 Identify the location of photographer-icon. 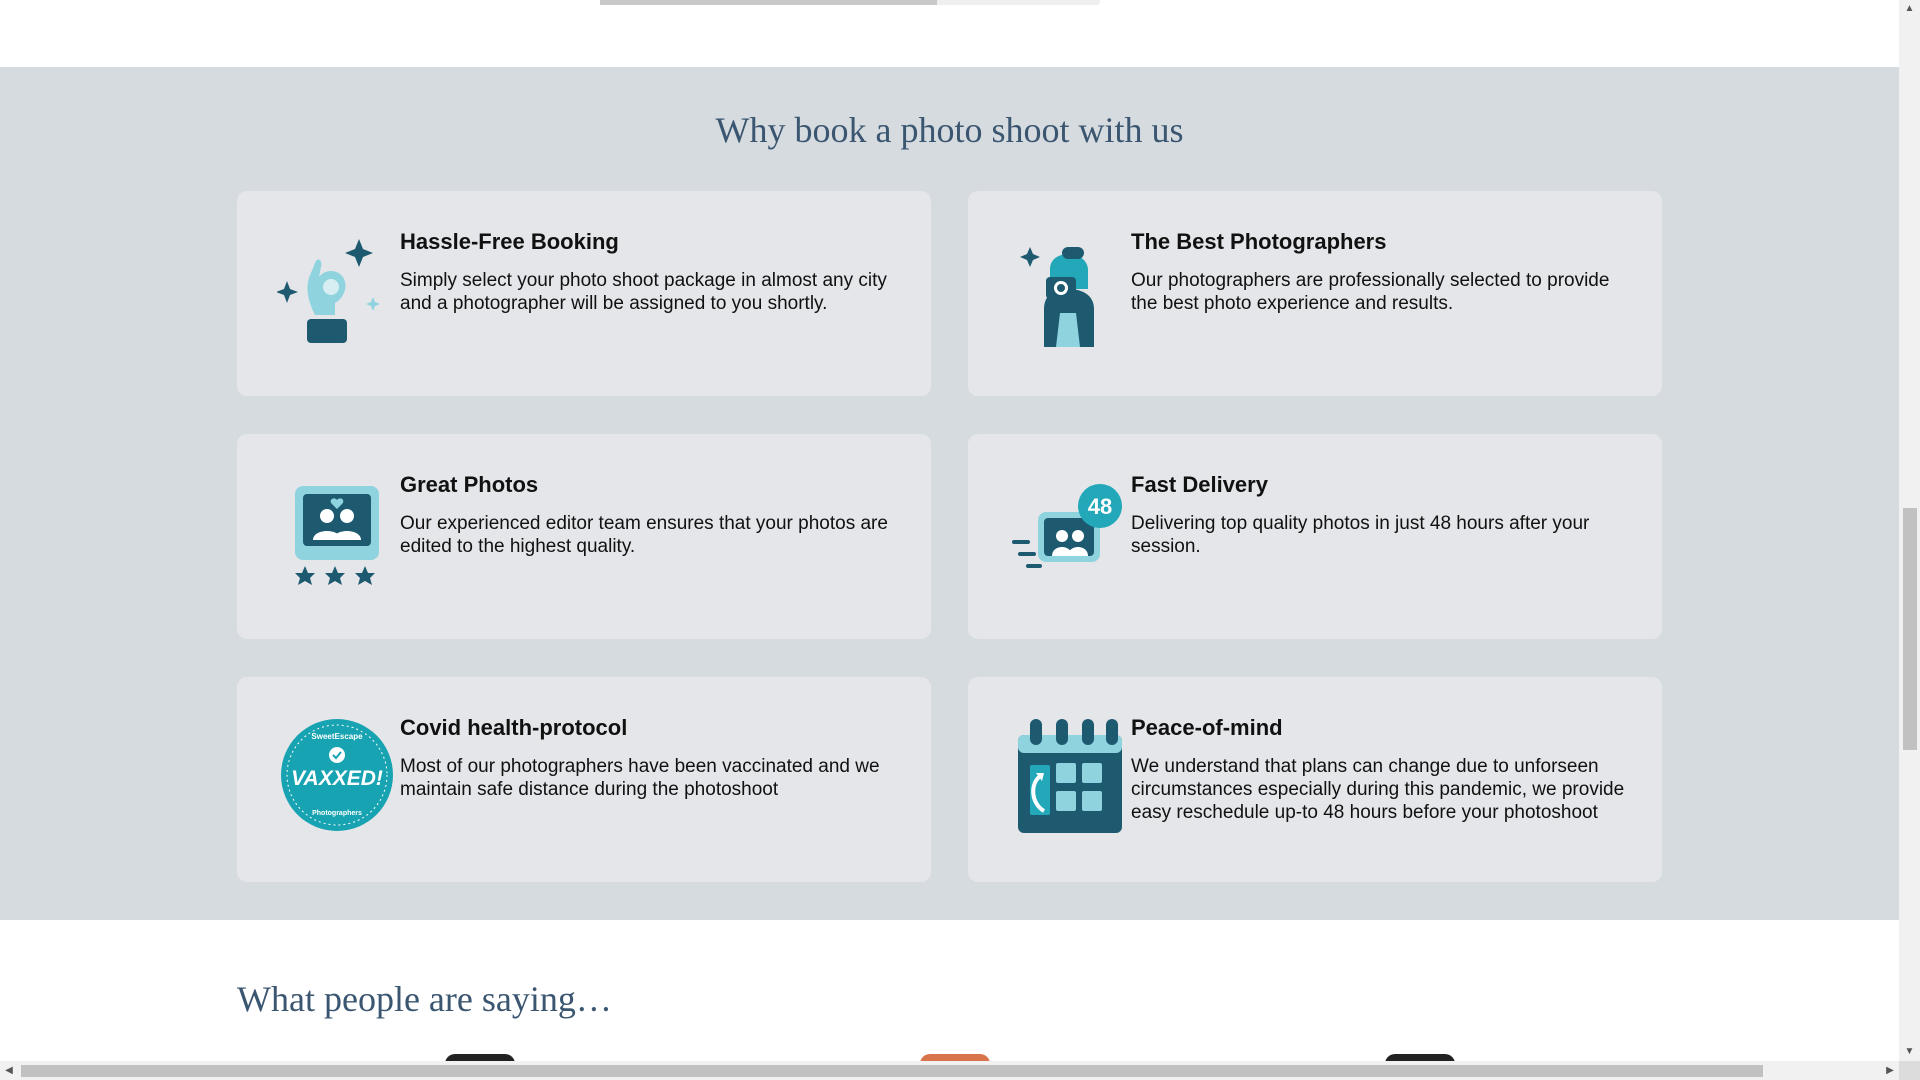
(1057, 297).